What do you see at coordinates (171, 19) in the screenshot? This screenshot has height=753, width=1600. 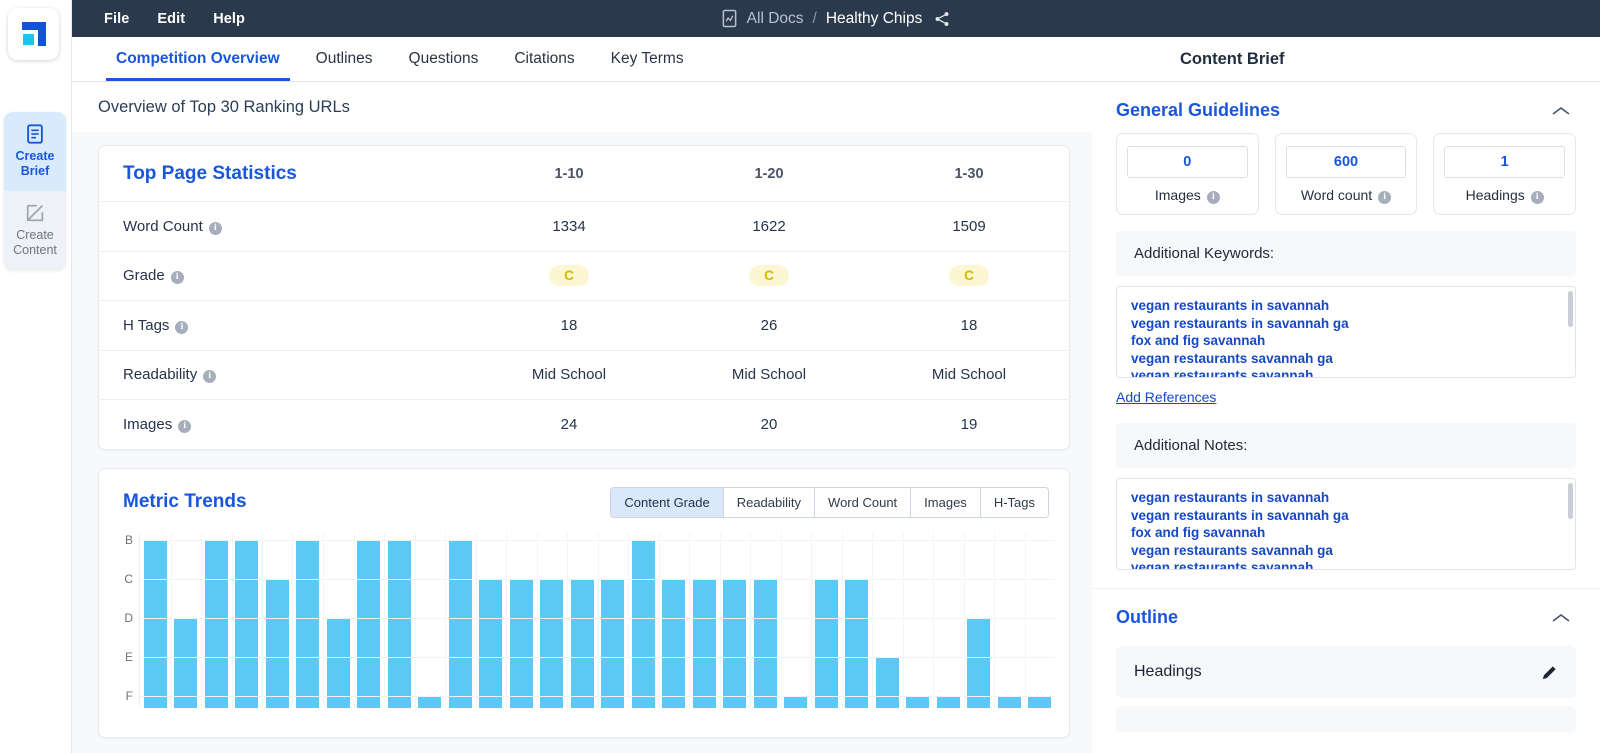 I see `menu-item-edit: Edit` at bounding box center [171, 19].